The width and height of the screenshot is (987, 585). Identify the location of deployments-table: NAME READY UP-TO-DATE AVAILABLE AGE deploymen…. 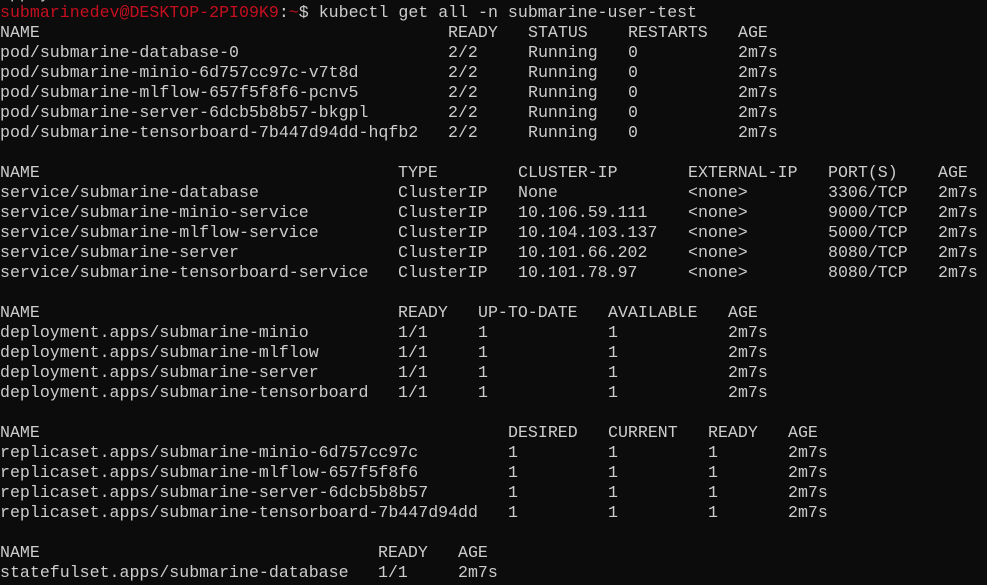
(384, 353).